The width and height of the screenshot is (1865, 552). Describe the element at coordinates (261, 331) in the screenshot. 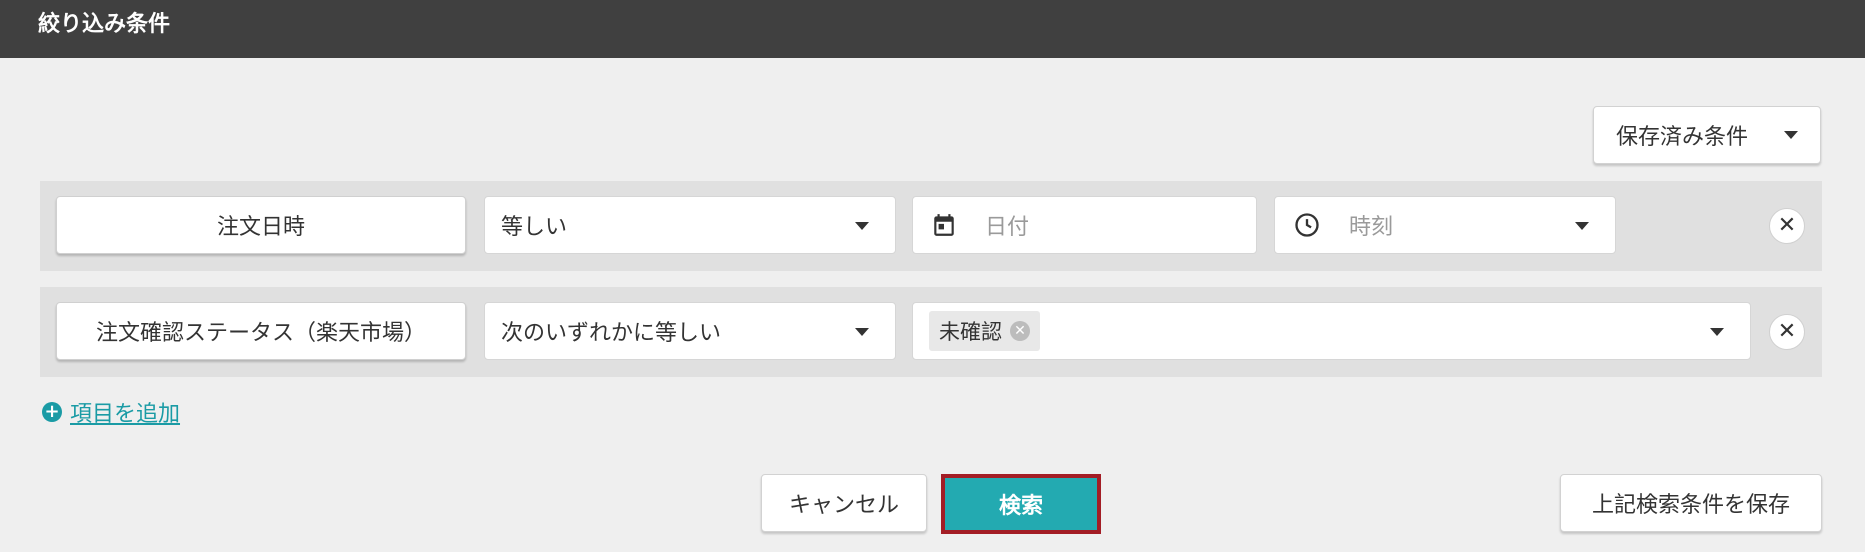

I see `condition-field-button: 注文確認ステータス（楽天市場）` at that location.